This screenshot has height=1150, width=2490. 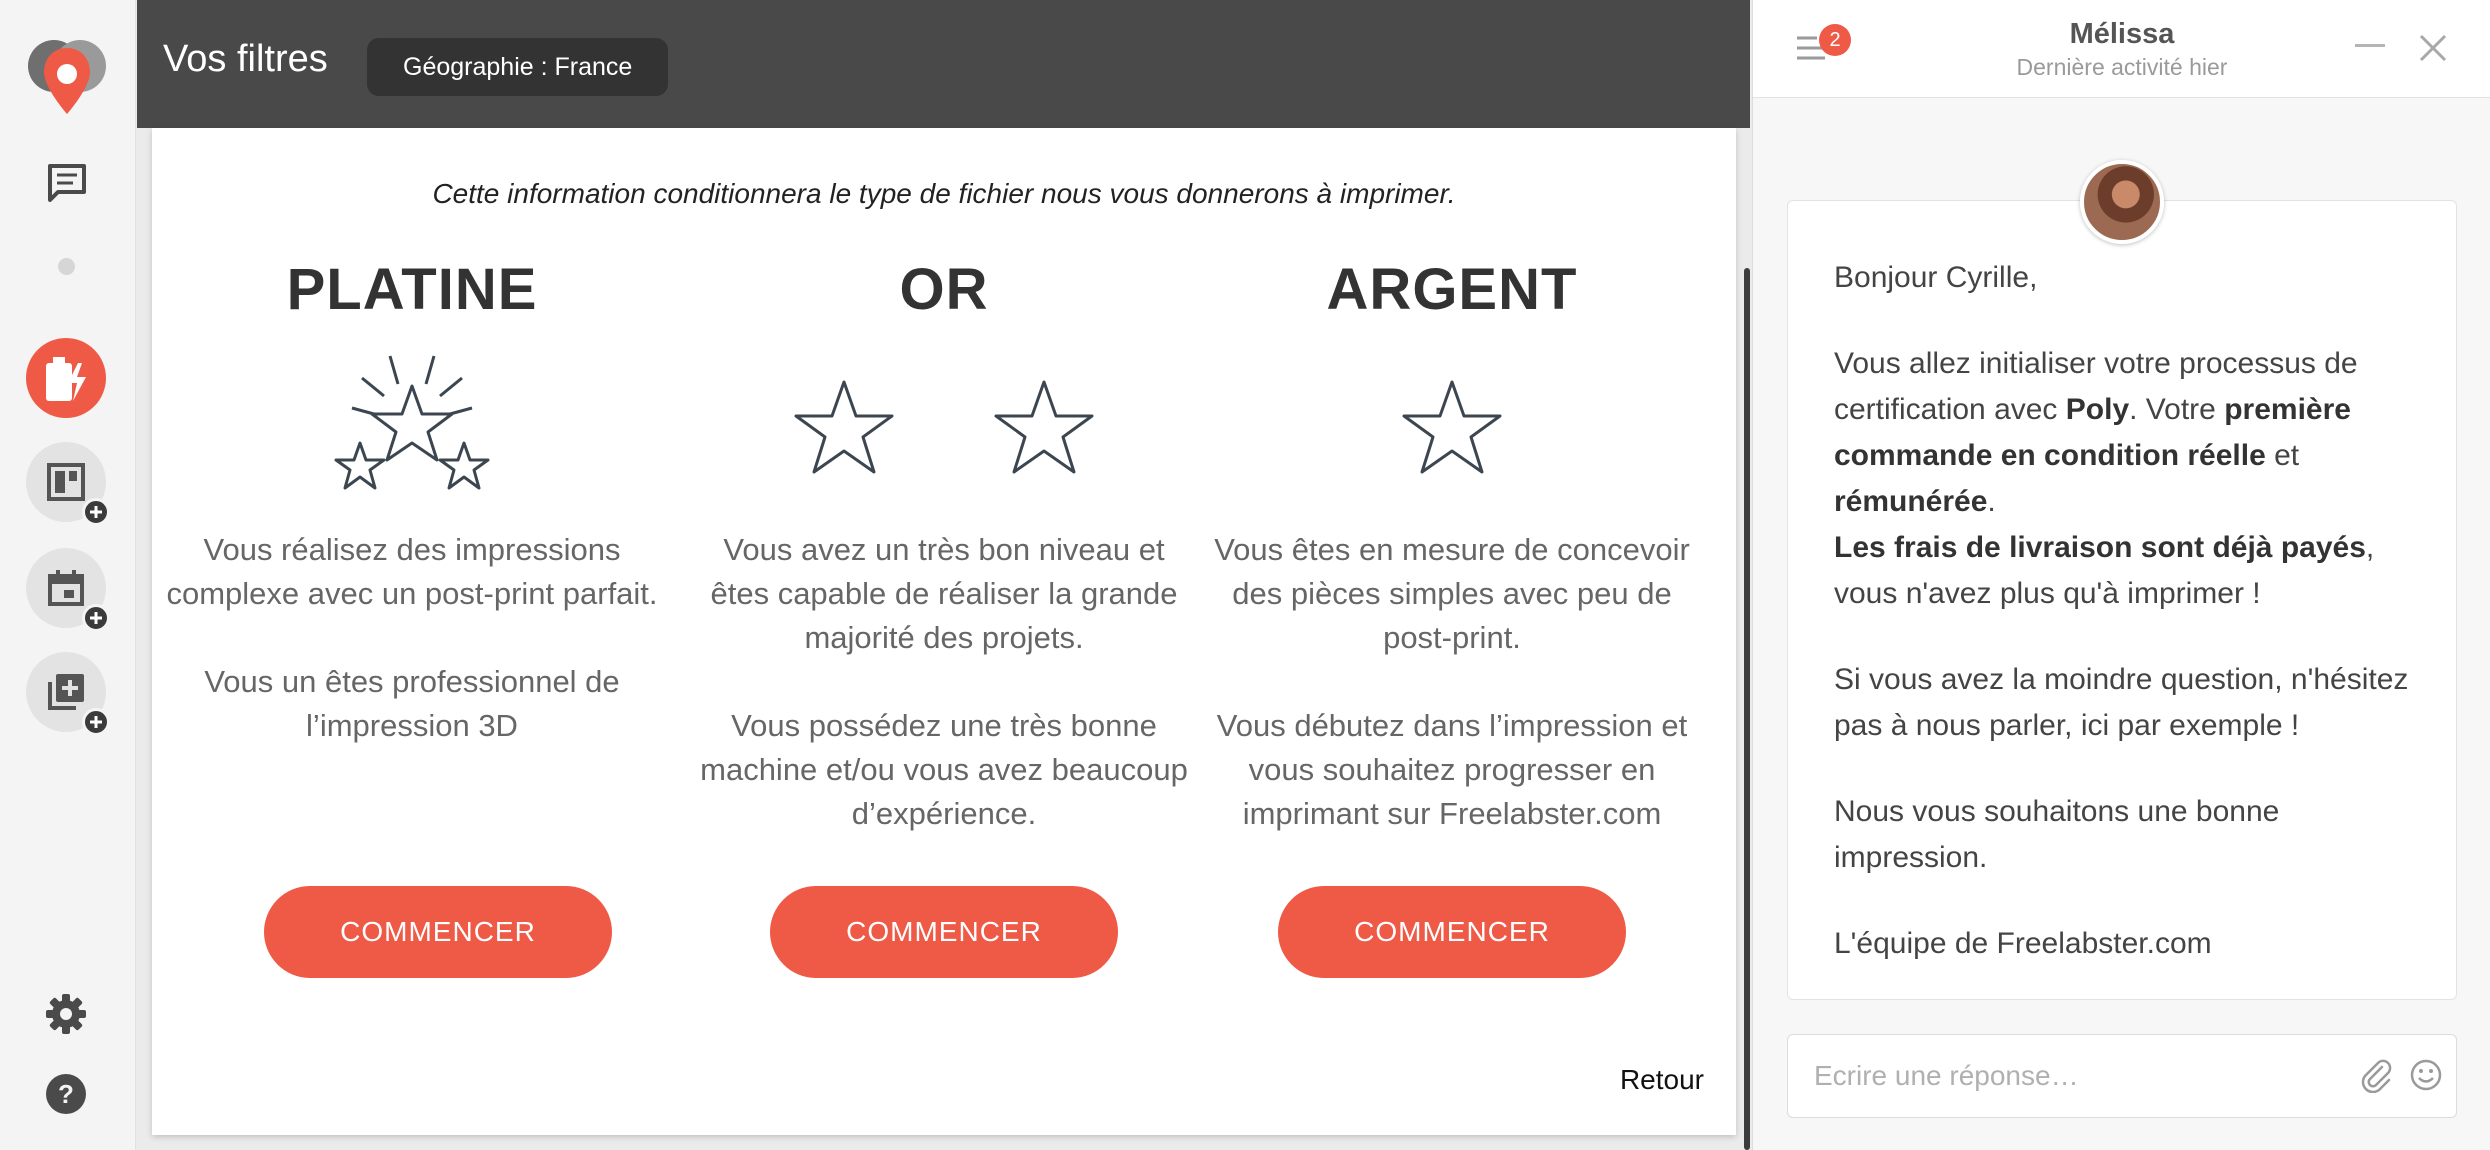 I want to click on separator-dot, so click(x=66, y=266).